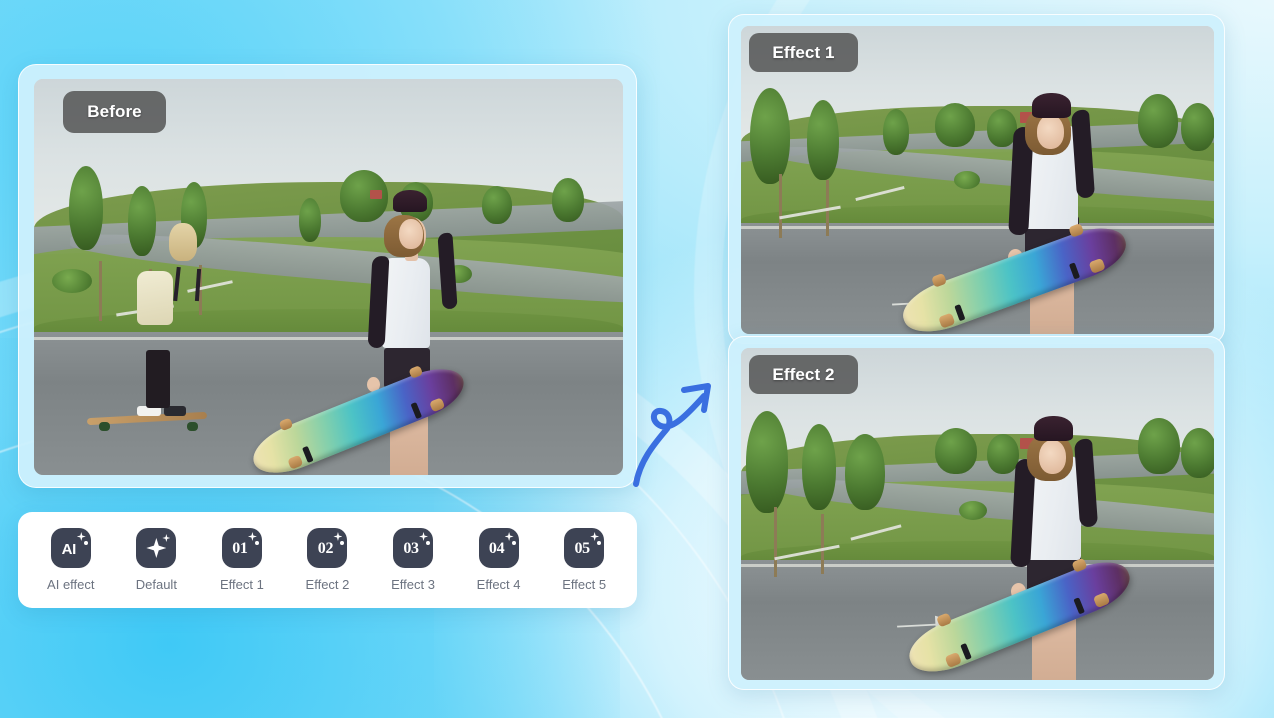  What do you see at coordinates (327, 584) in the screenshot?
I see `tool-label: Effect 2` at bounding box center [327, 584].